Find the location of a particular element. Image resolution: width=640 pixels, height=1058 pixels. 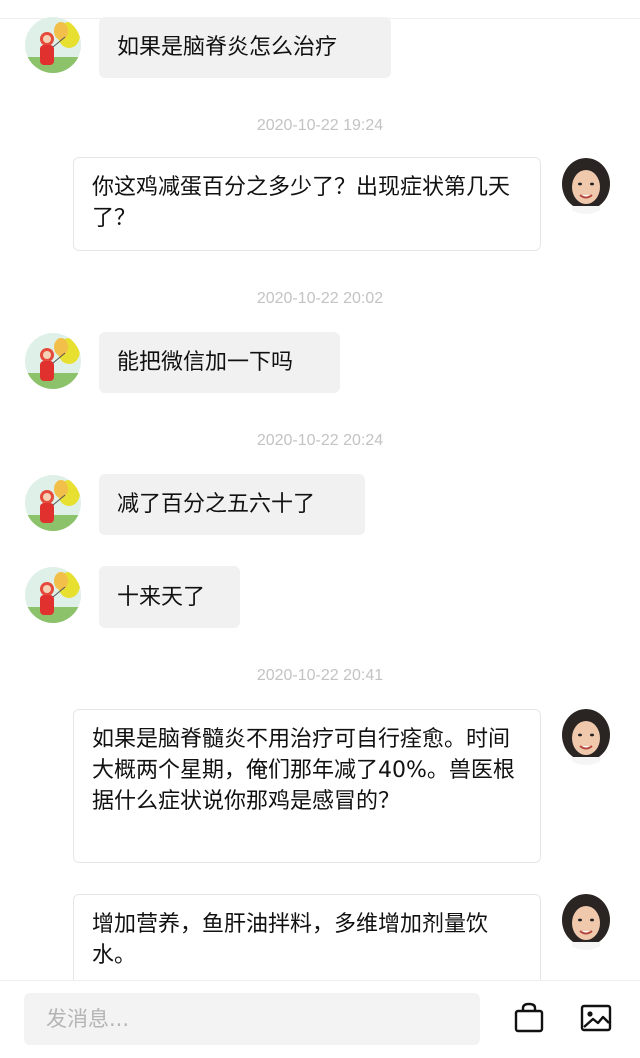

message-bubble-outgoing: 你这鸡减蛋百分之多少了？出现症状第几天了？ is located at coordinates (307, 204).